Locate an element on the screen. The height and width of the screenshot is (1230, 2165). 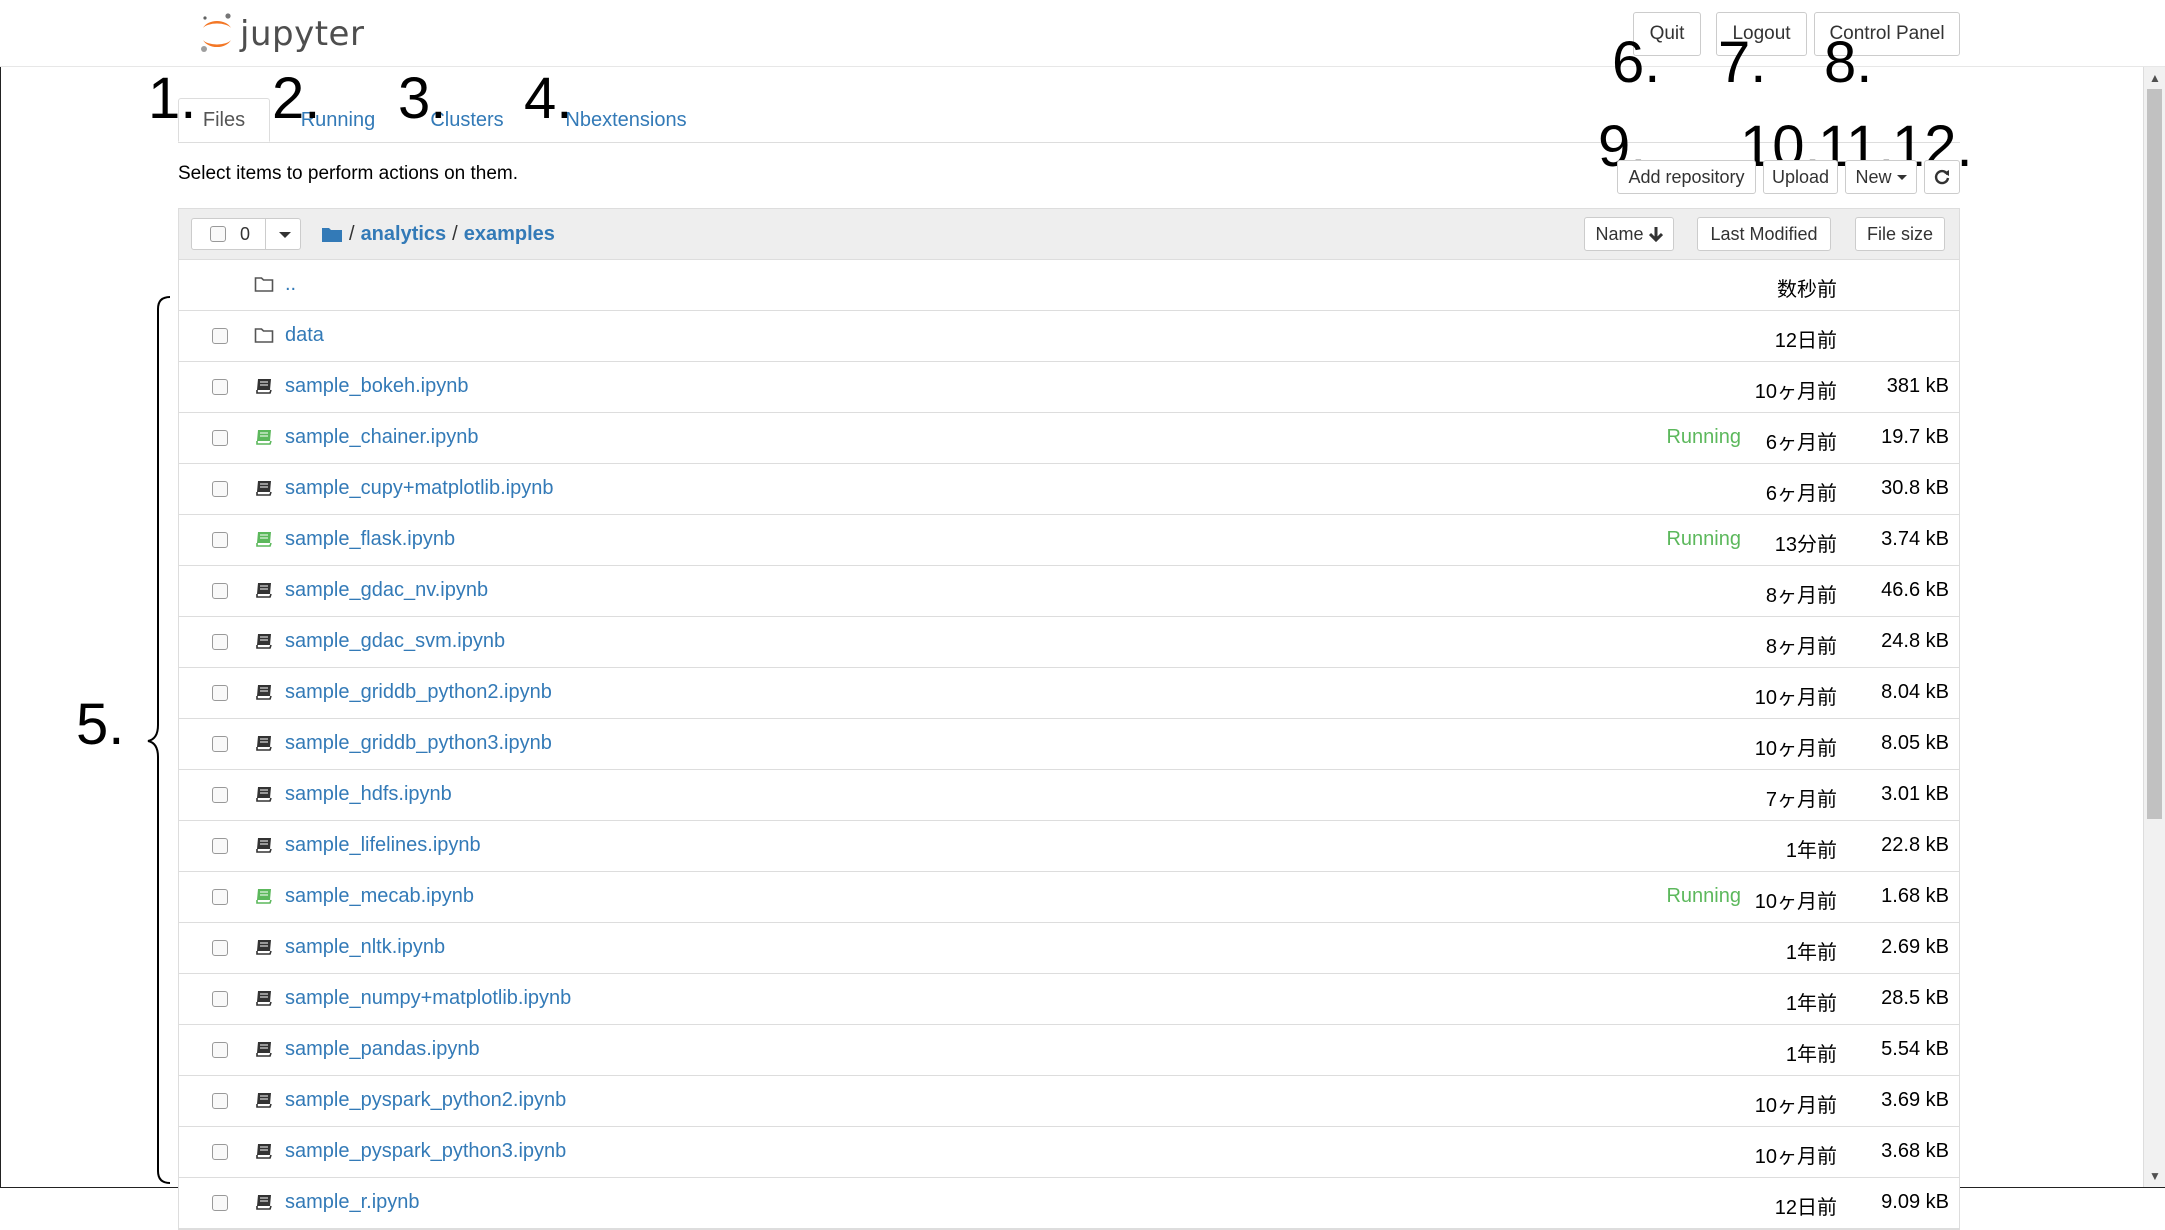
table-row: sample_cupy+matplotlib.ipynb 6ヶ月前 30.8 kB is located at coordinates (1069, 489).